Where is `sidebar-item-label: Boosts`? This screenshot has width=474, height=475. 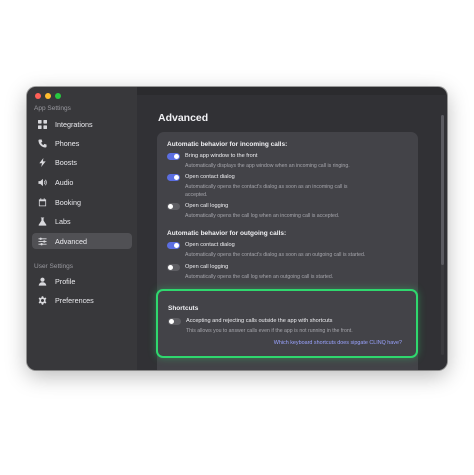
sidebar-item-label: Boosts is located at coordinates (66, 162).